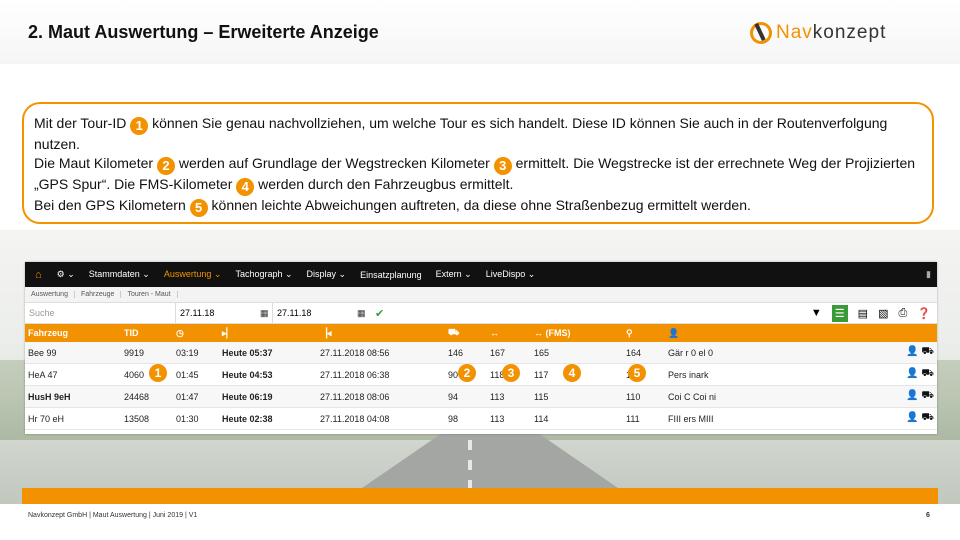  Describe the element at coordinates (381, 333) in the screenshot. I see `col-end-icon: ▕◂` at that location.